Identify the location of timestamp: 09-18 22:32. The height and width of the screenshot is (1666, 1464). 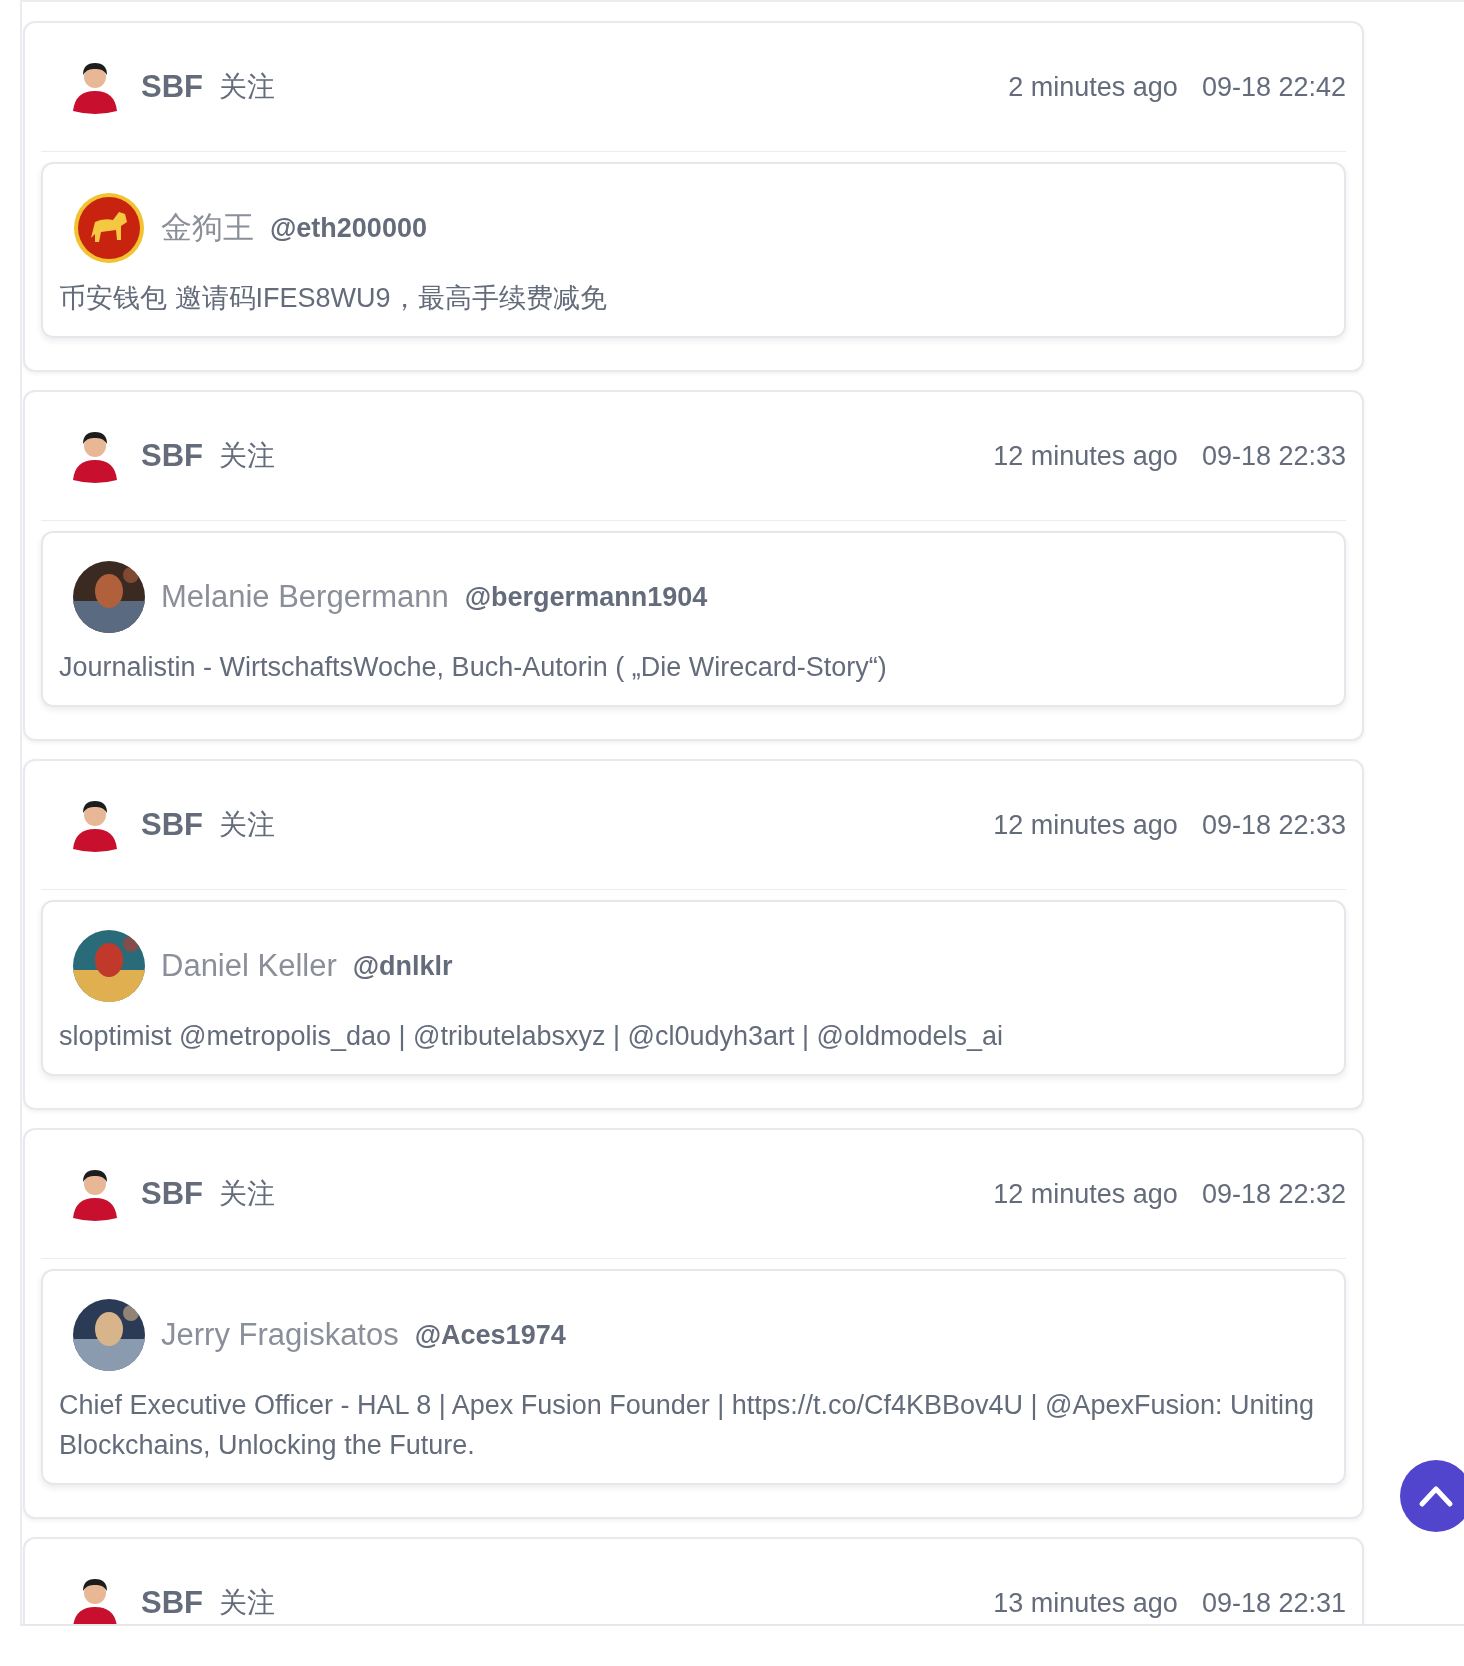
(1273, 1194).